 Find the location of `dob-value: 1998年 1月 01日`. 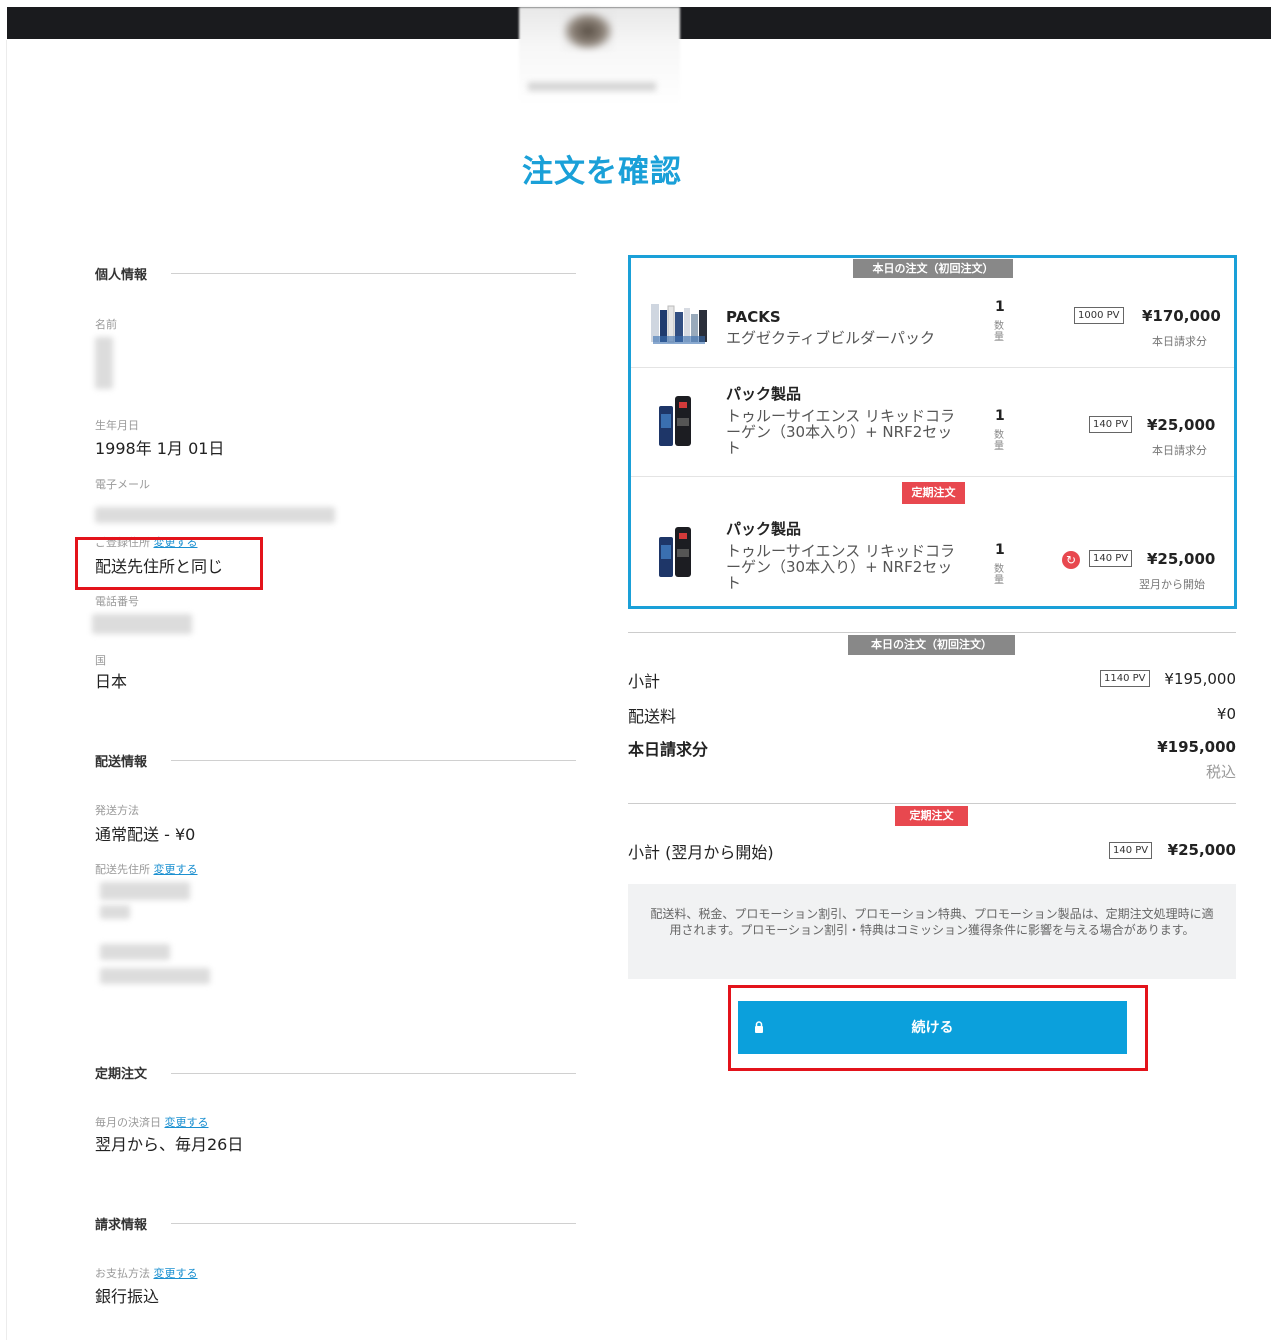

dob-value: 1998年 1月 01日 is located at coordinates (160, 448).